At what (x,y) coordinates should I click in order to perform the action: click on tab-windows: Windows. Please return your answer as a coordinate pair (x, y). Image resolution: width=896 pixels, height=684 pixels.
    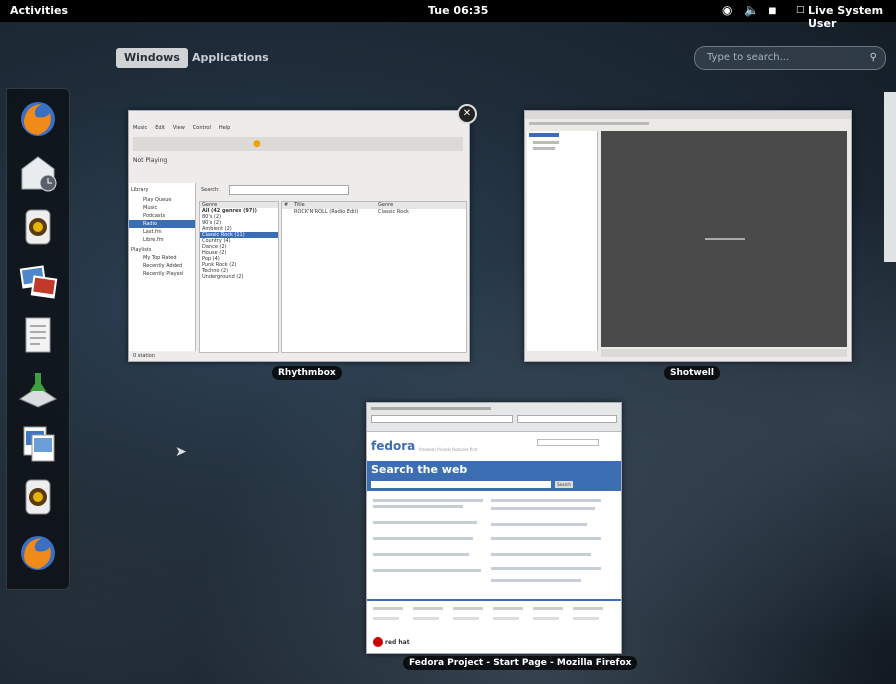
    Looking at the image, I should click on (152, 58).